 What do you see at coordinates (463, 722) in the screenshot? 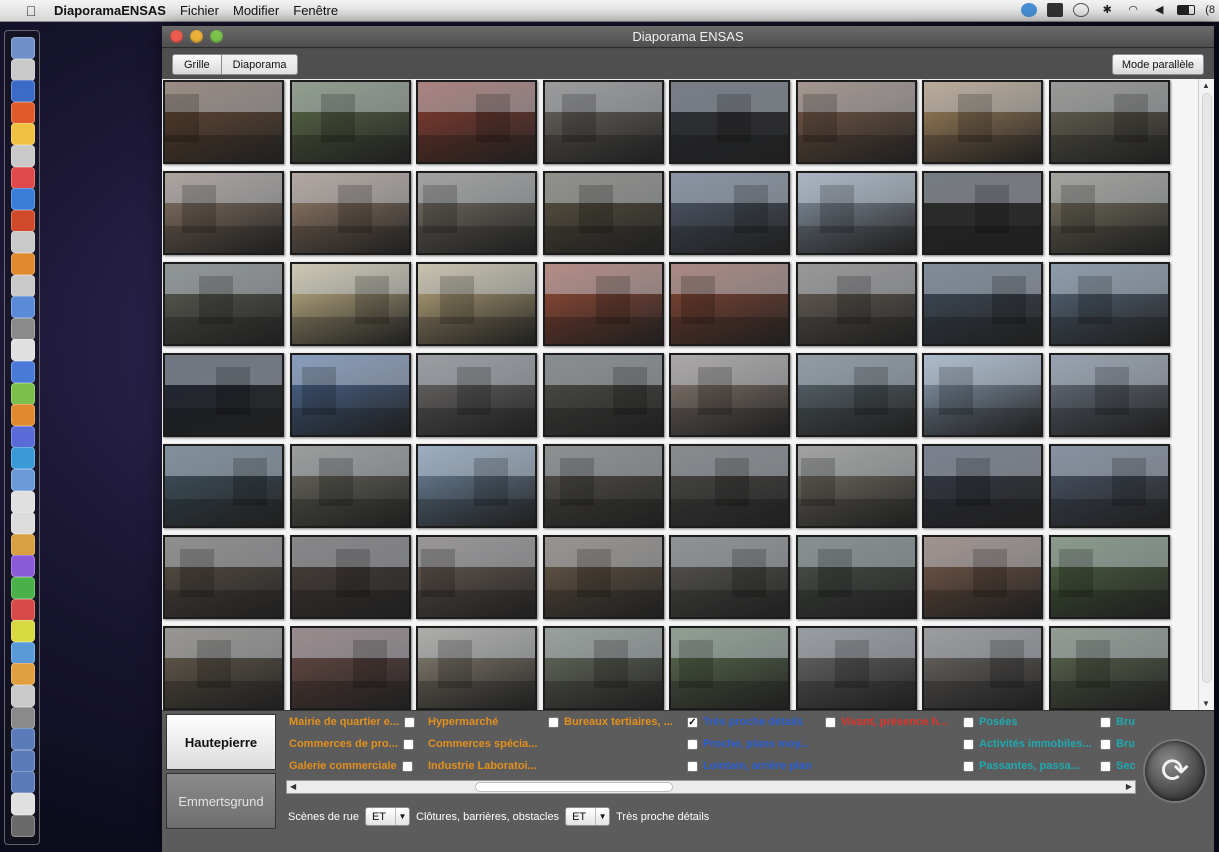
I see `category-hypermarche: Hypermarché` at bounding box center [463, 722].